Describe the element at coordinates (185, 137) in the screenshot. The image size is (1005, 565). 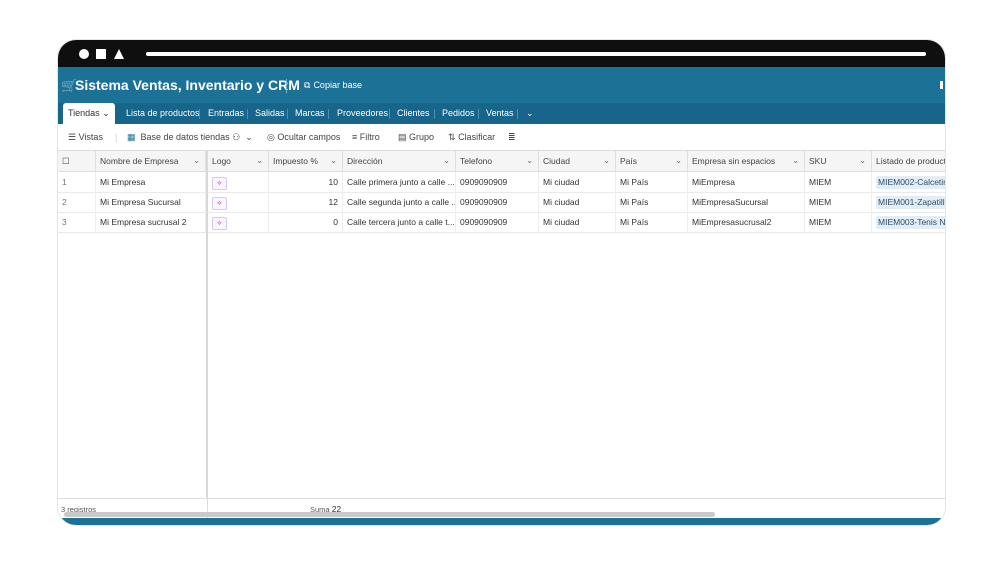
I see `view-name: Base de datos tiendas` at that location.